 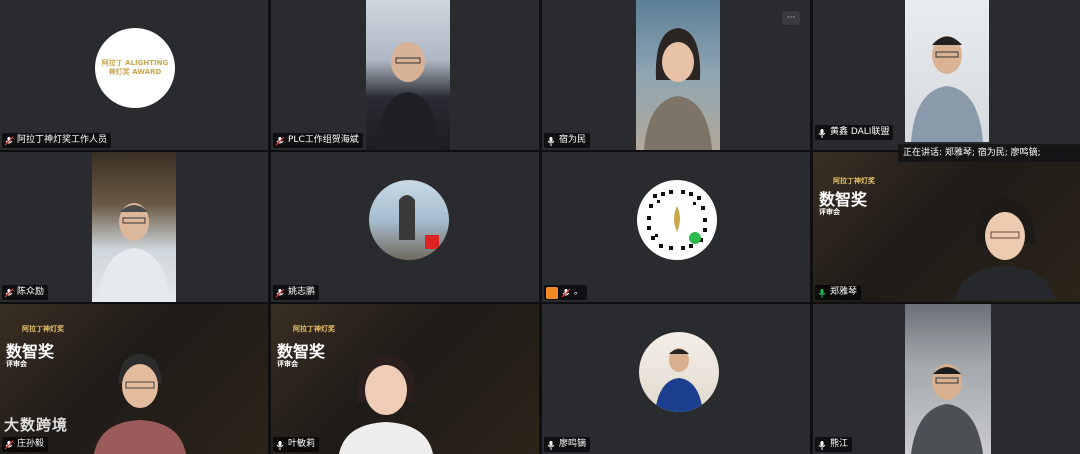 I want to click on participant-name: 郑雅琴, so click(x=844, y=292).